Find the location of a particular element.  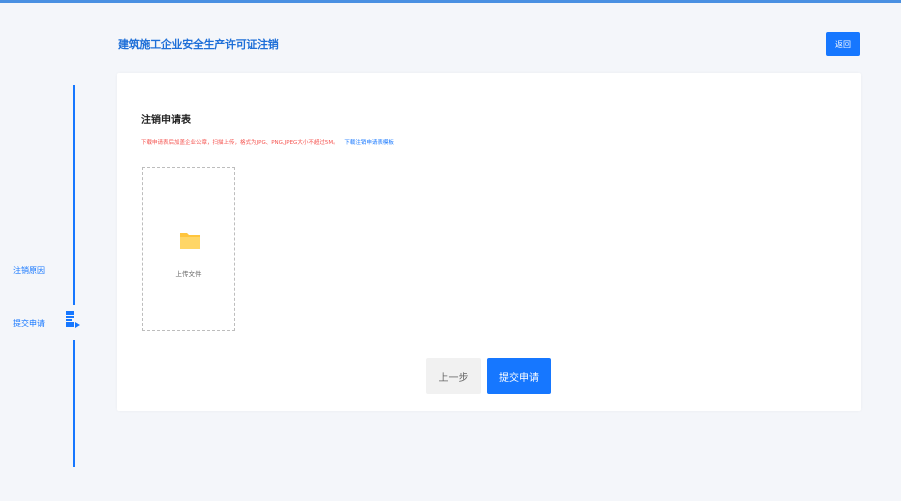

submit-application-button: 提交申请 is located at coordinates (519, 376).